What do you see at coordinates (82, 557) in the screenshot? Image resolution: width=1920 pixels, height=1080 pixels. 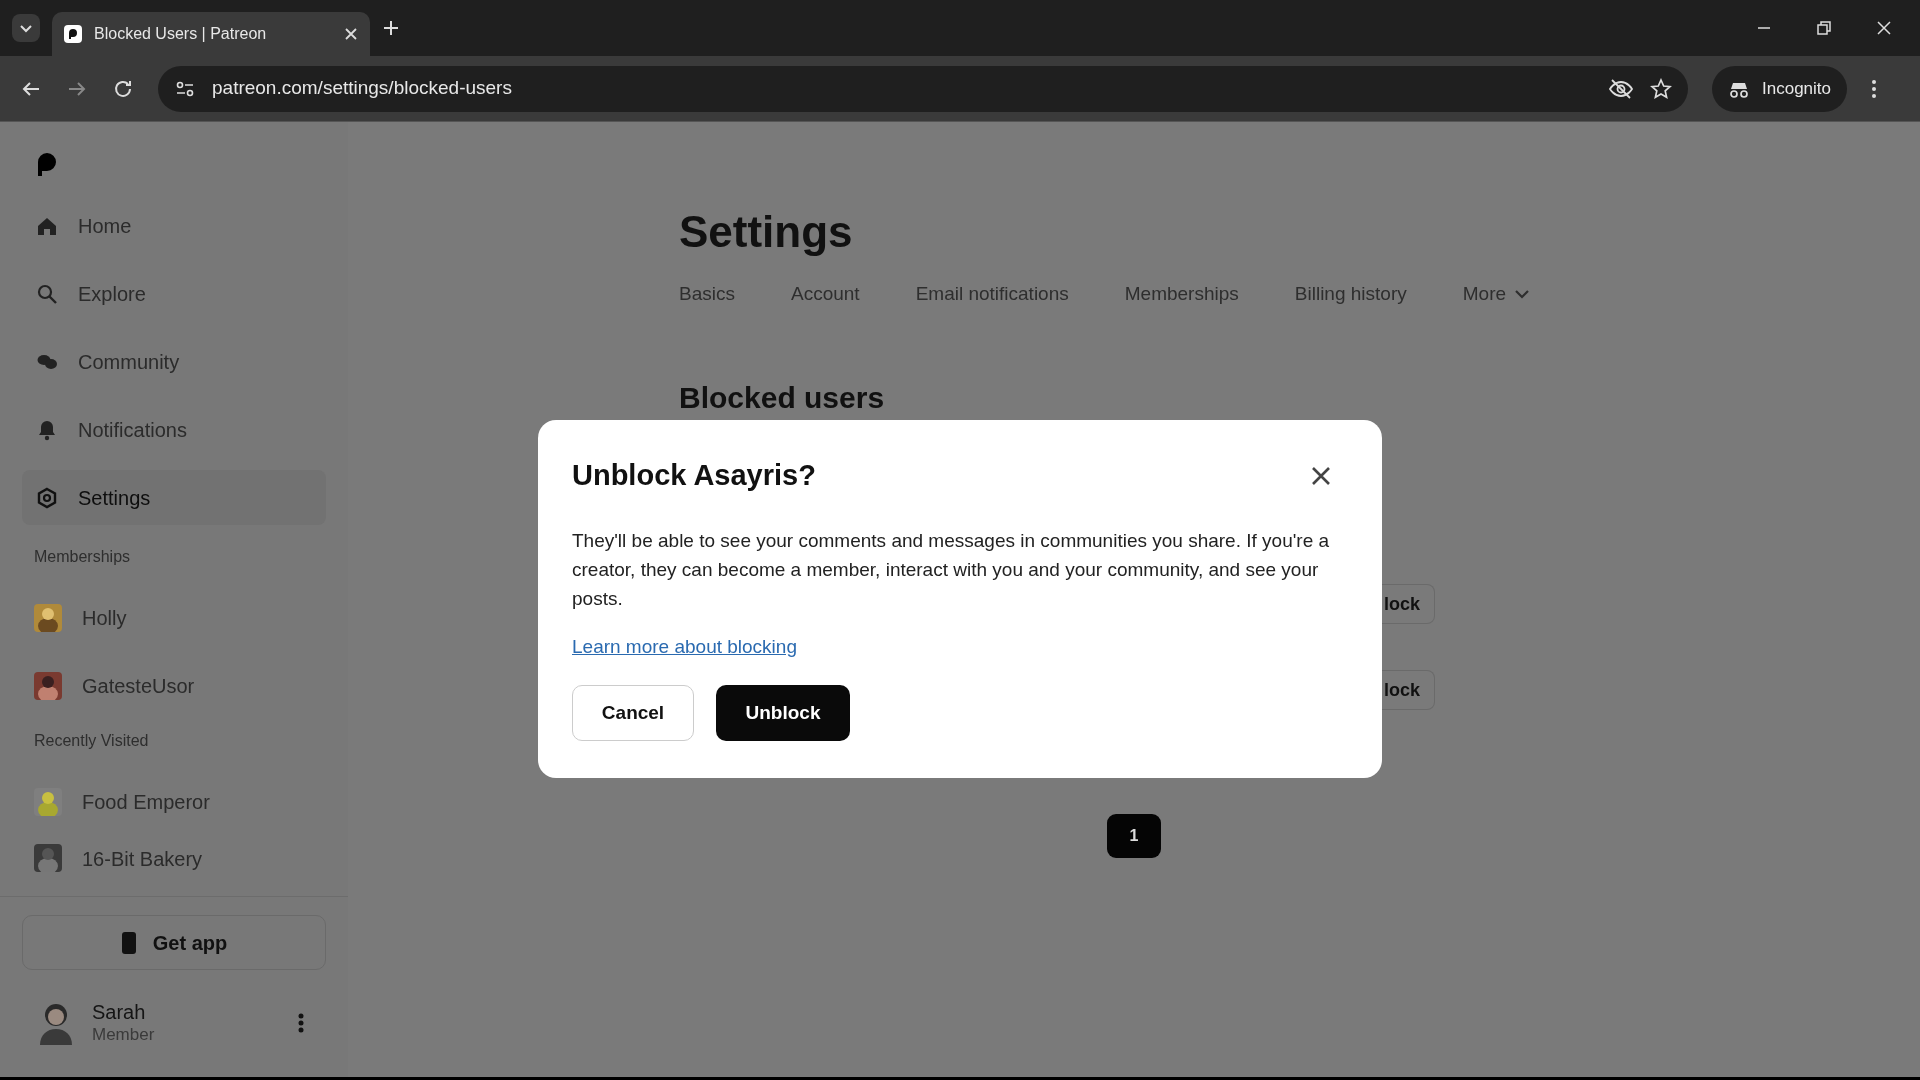 I see `section-heading: Memberships` at bounding box center [82, 557].